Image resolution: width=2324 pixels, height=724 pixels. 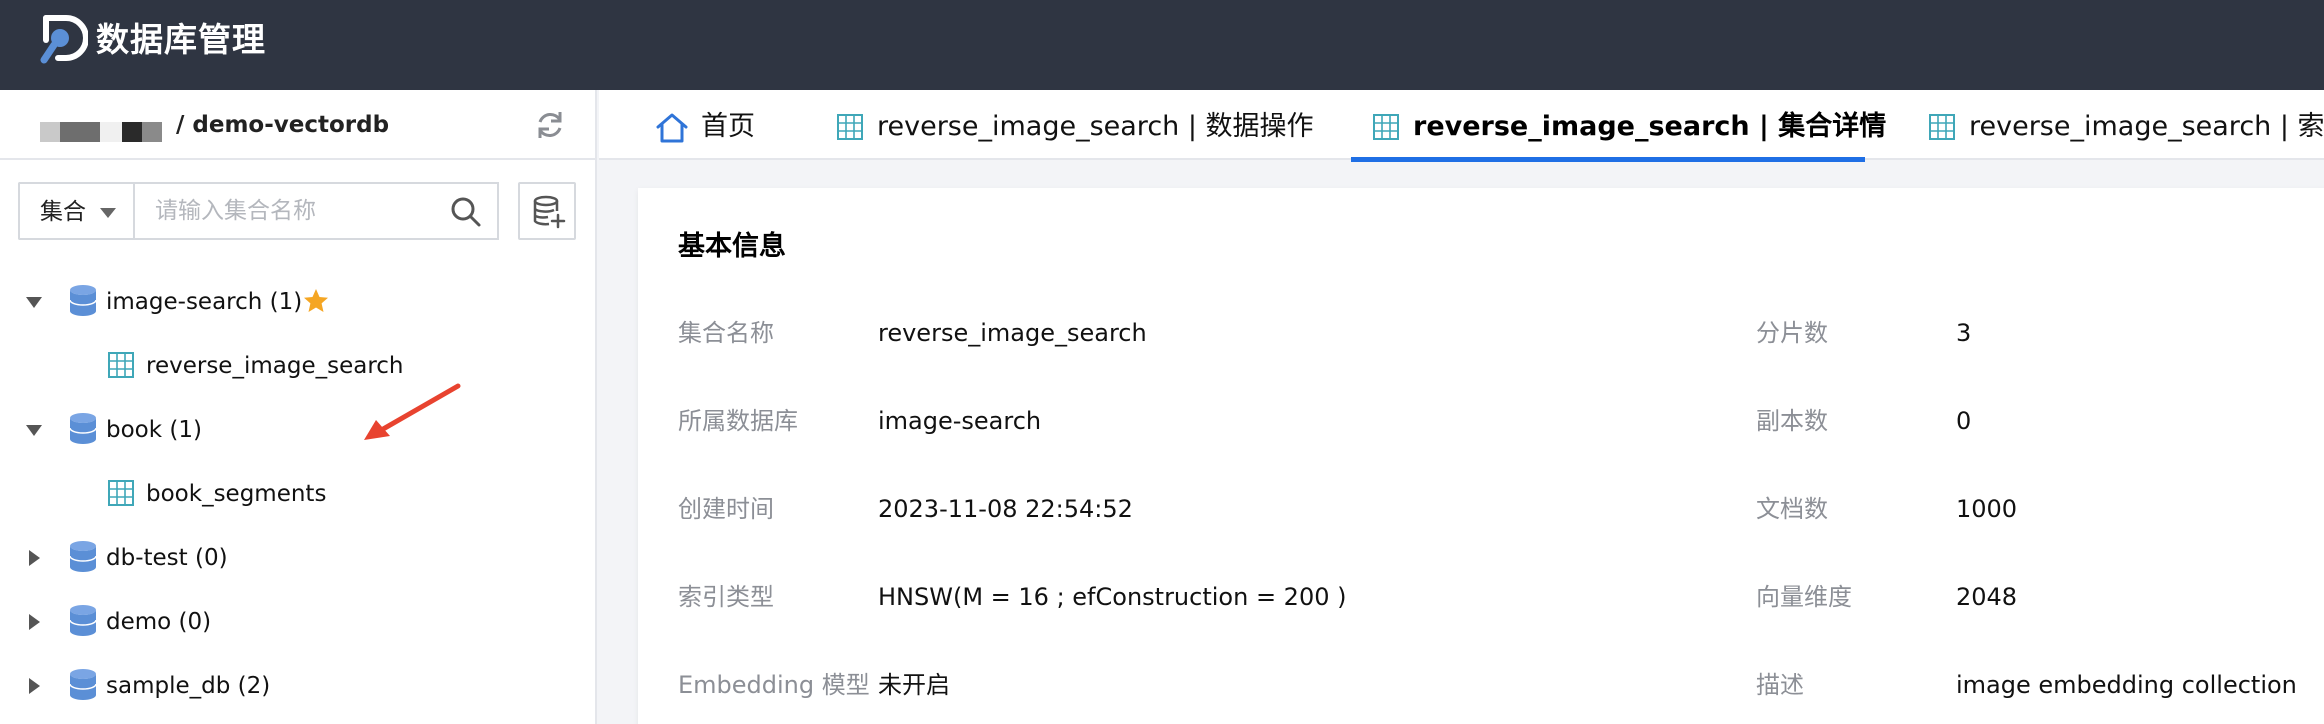 What do you see at coordinates (412, 411) in the screenshot?
I see `annotation-arrow-icon` at bounding box center [412, 411].